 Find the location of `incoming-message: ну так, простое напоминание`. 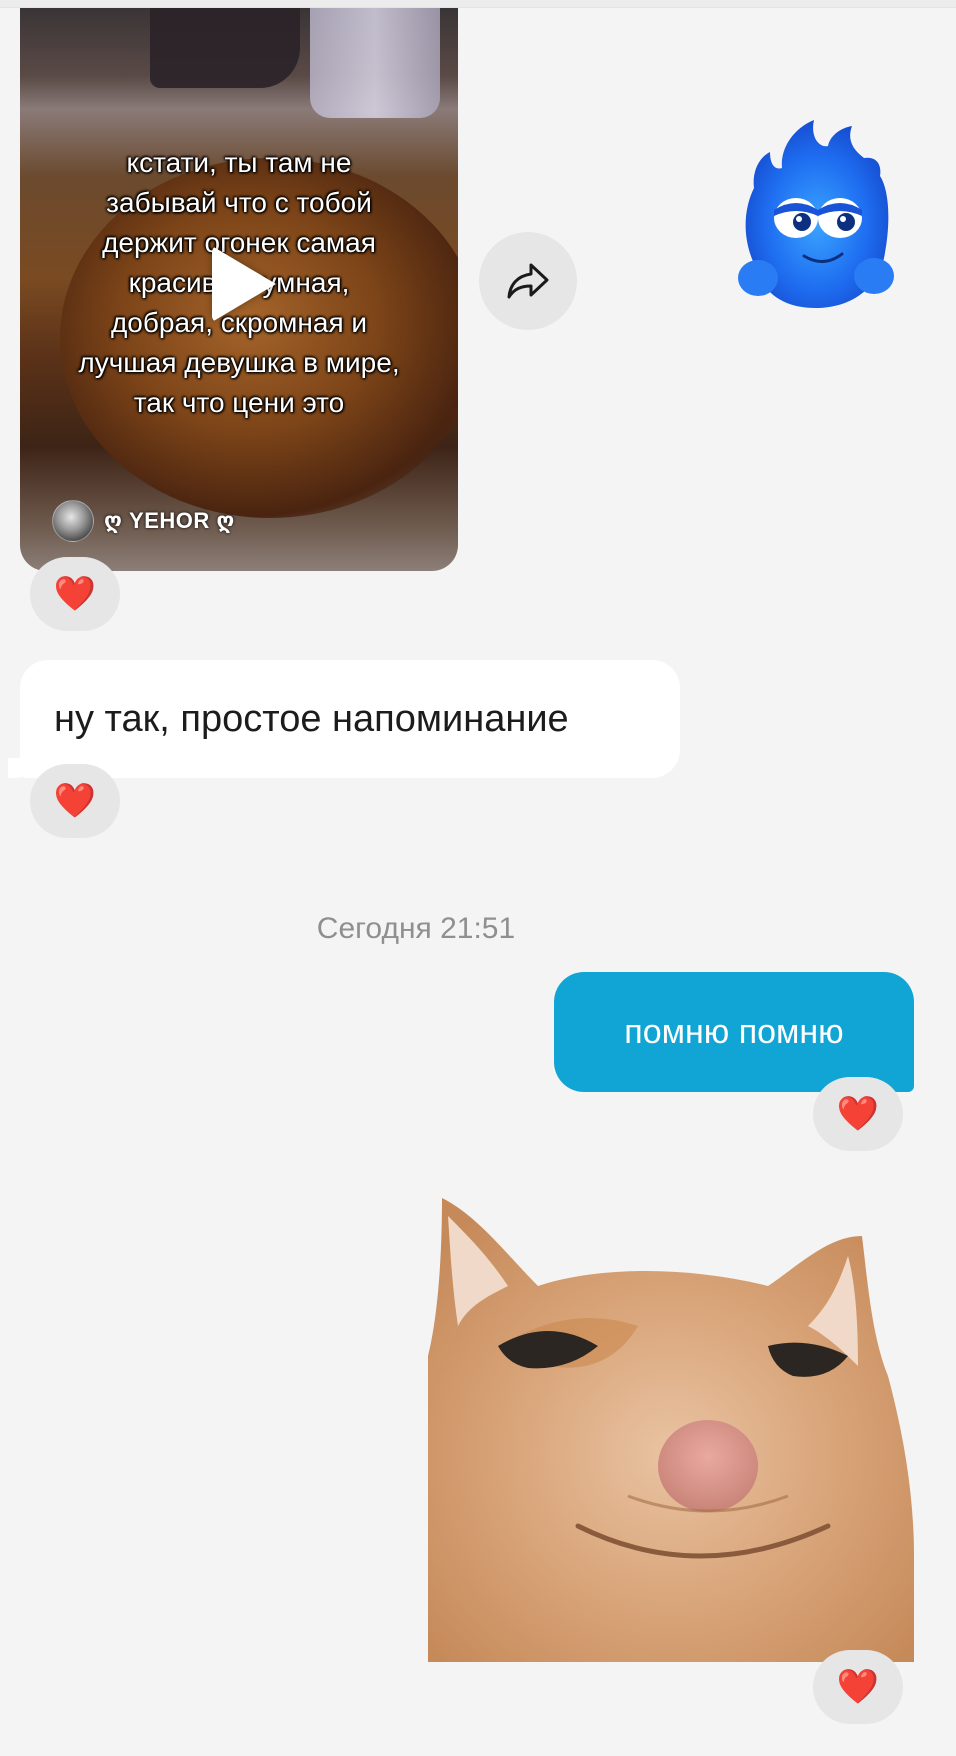

incoming-message: ну так, простое напоминание is located at coordinates (344, 719).